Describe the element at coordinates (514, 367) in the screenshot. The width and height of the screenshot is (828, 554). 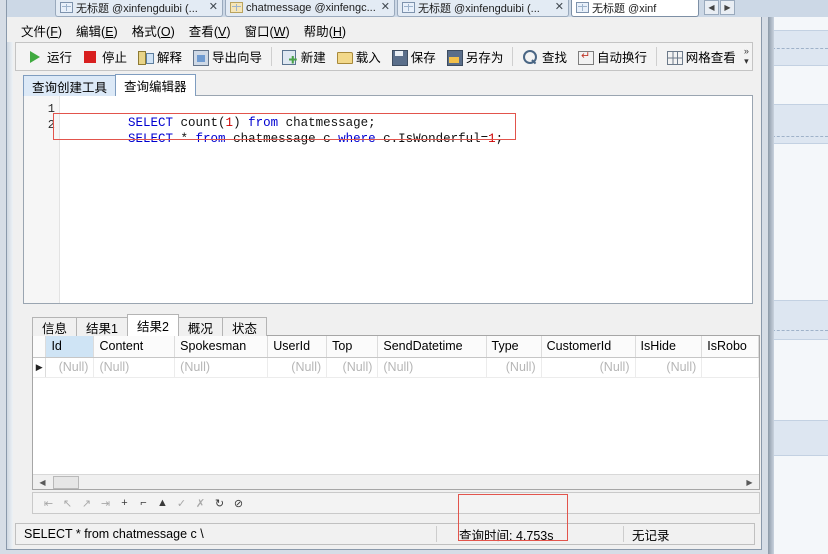
I see `cell-type: (Null)` at that location.